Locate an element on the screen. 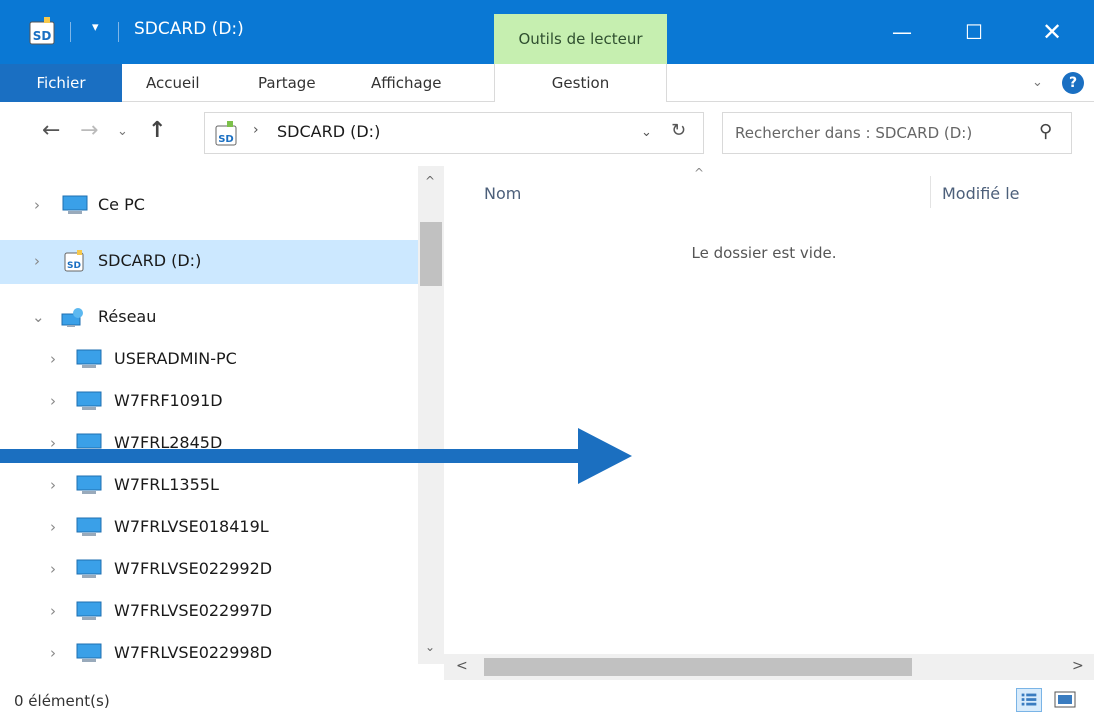  search-box: ⚲ is located at coordinates (897, 133).